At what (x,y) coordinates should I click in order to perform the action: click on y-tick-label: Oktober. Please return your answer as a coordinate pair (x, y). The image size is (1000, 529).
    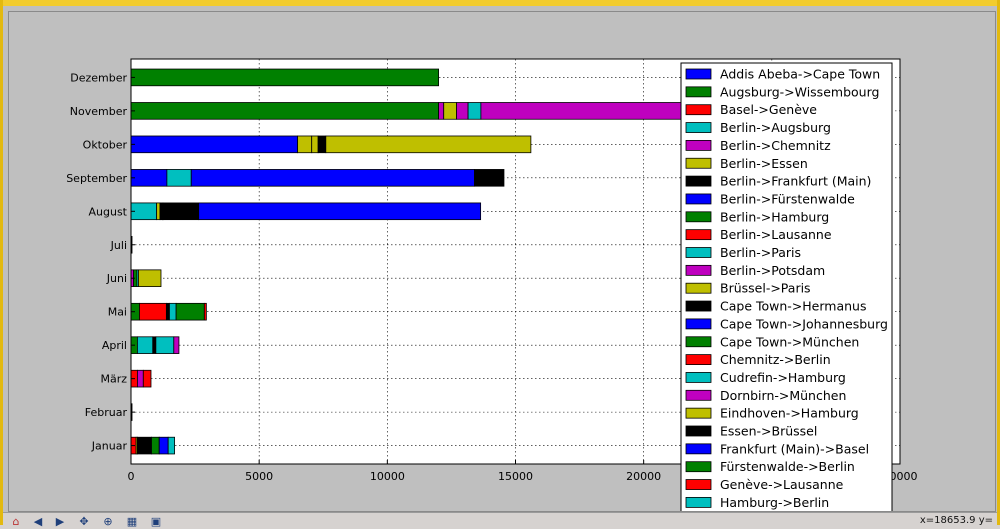
    Looking at the image, I should click on (105, 144).